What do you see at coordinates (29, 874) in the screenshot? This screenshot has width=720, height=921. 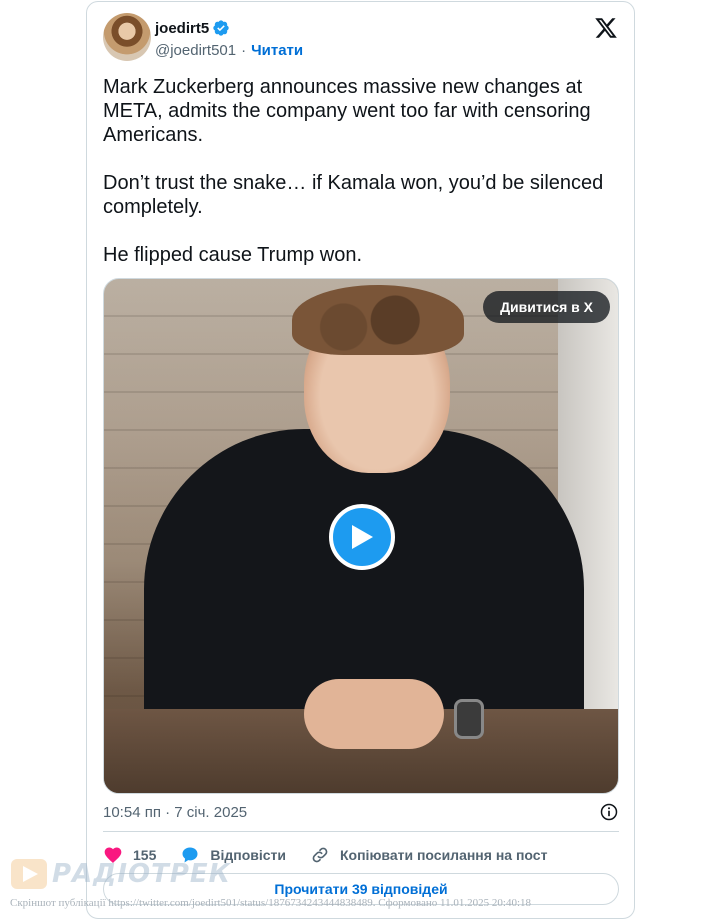 I see `play-logo-icon` at bounding box center [29, 874].